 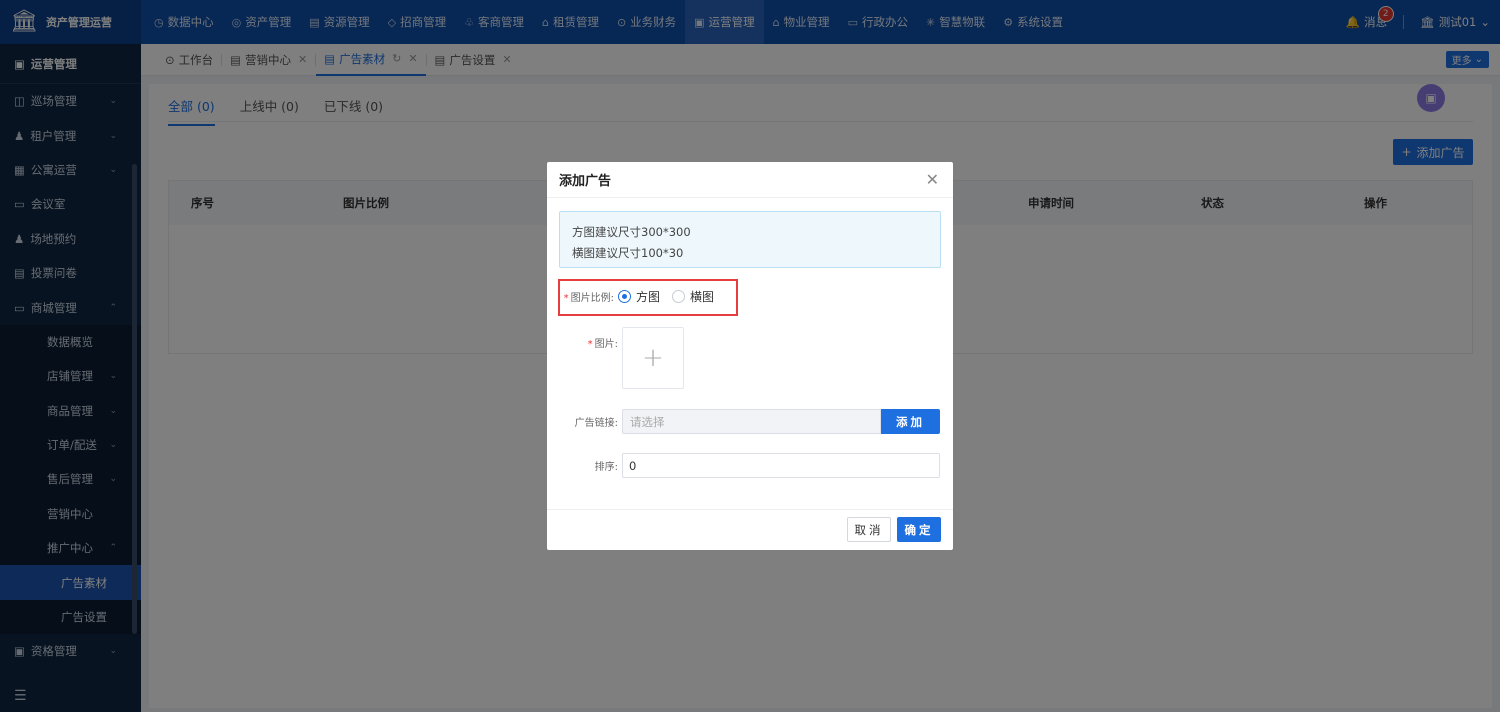 I want to click on dialog-title: 添加广告, so click(x=585, y=181).